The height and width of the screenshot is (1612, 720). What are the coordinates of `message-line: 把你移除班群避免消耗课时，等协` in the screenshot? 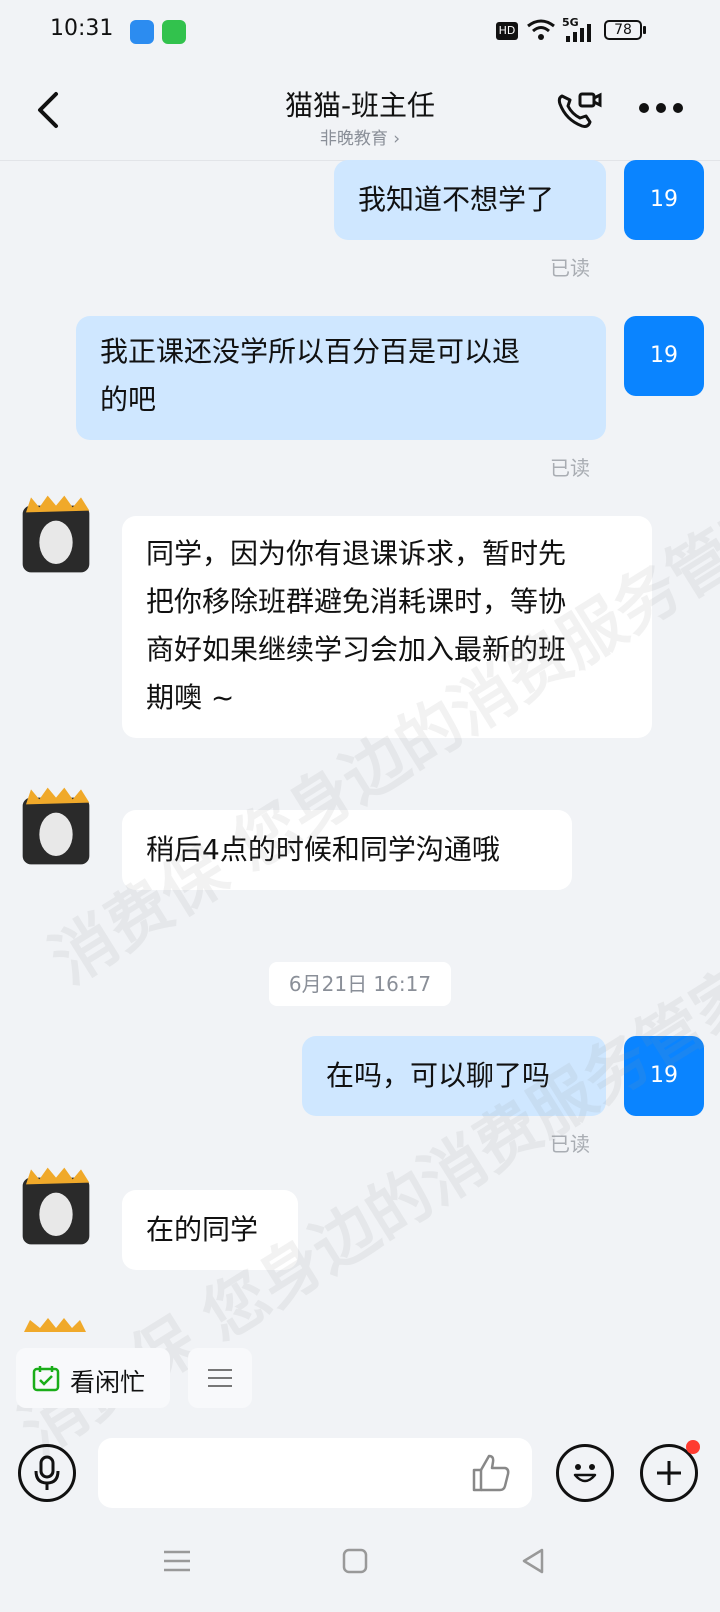 It's located at (356, 601).